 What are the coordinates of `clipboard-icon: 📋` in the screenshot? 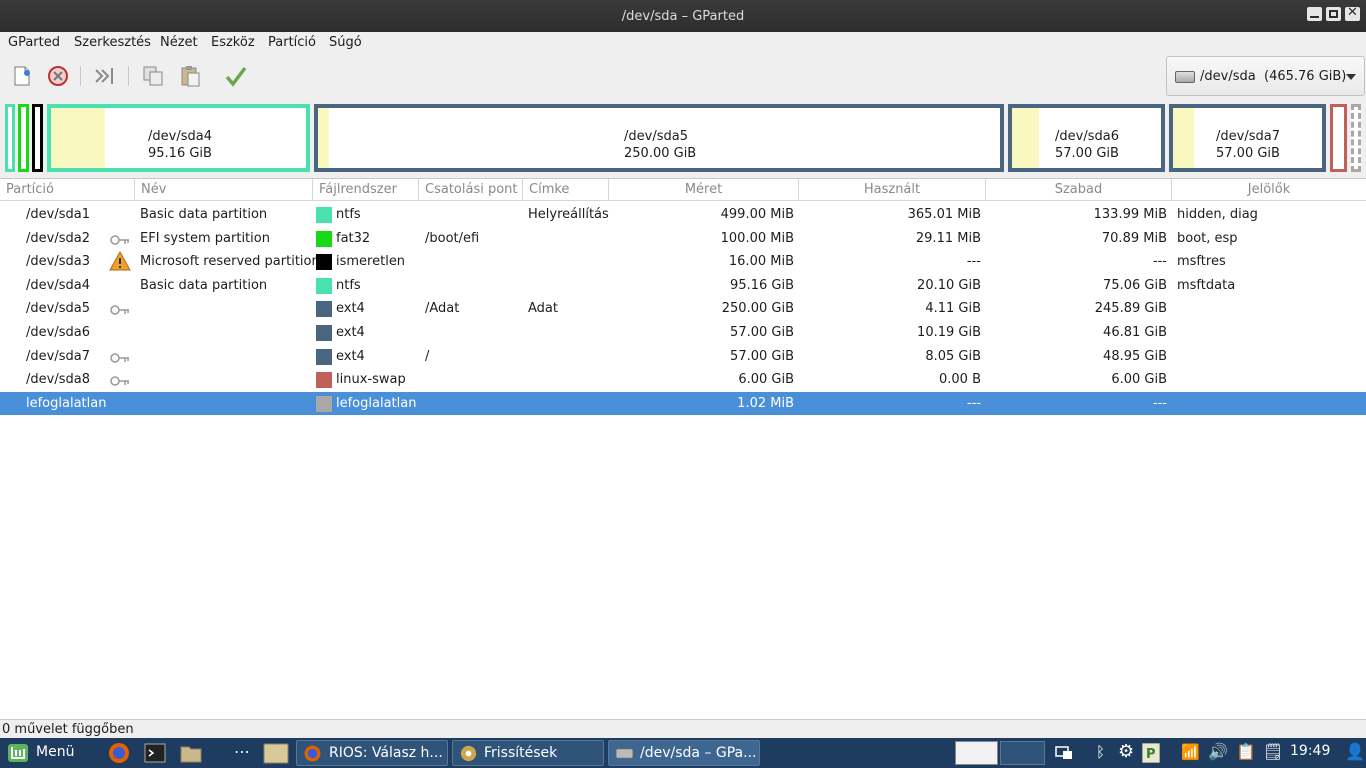 It's located at (1246, 751).